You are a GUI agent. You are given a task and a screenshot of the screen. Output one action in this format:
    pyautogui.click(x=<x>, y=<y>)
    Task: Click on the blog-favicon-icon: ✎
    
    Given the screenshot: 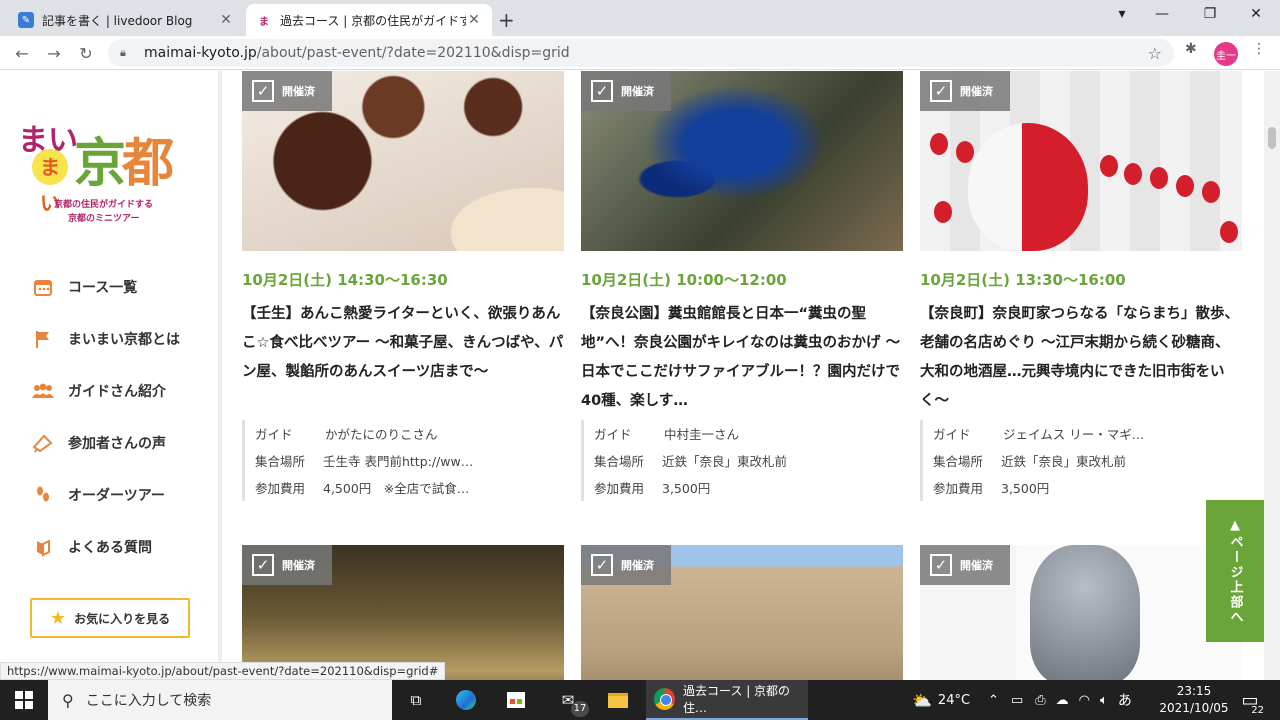 What is the action you would take?
    pyautogui.click(x=26, y=20)
    